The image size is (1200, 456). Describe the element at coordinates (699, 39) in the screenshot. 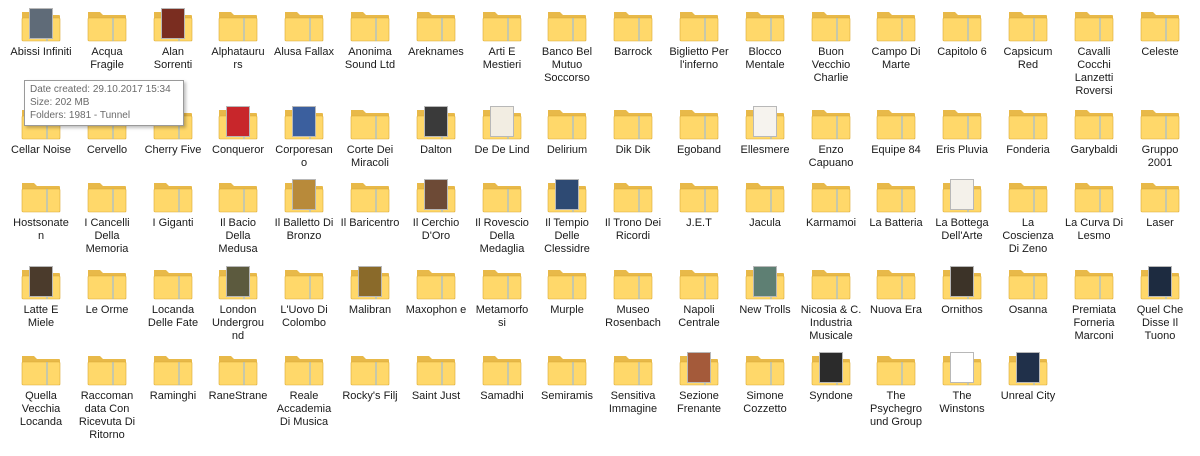

I see `folder-item: Biglietto Per l'inferno` at that location.